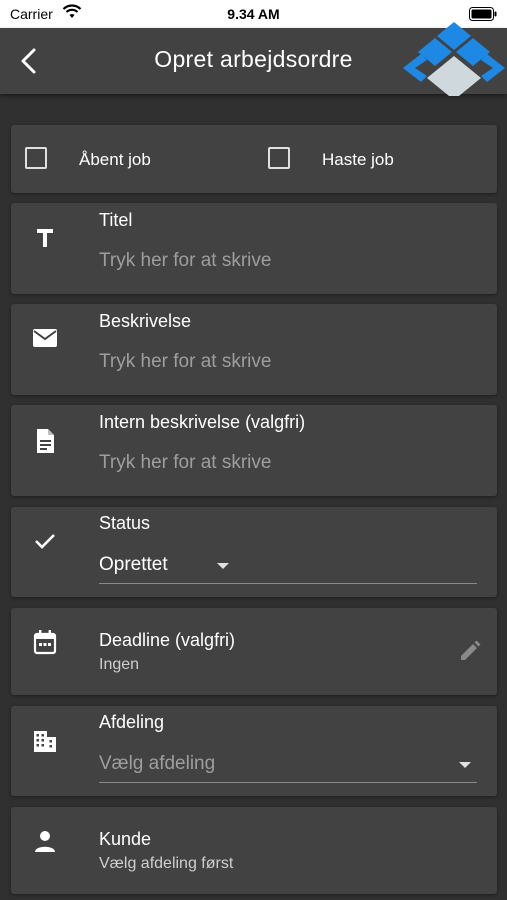 The height and width of the screenshot is (900, 507). Describe the element at coordinates (45, 541) in the screenshot. I see `checkmark-icon` at that location.